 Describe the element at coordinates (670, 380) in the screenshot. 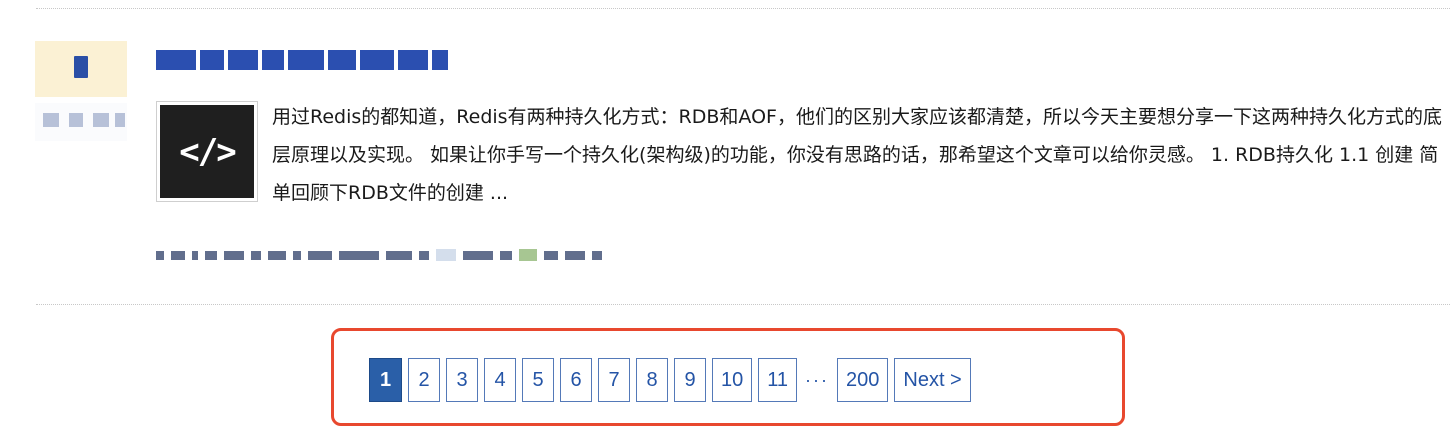

I see `pagination: 1 2 3 4 5 6 7 8 9 10 11 ··· 200 Next >` at that location.